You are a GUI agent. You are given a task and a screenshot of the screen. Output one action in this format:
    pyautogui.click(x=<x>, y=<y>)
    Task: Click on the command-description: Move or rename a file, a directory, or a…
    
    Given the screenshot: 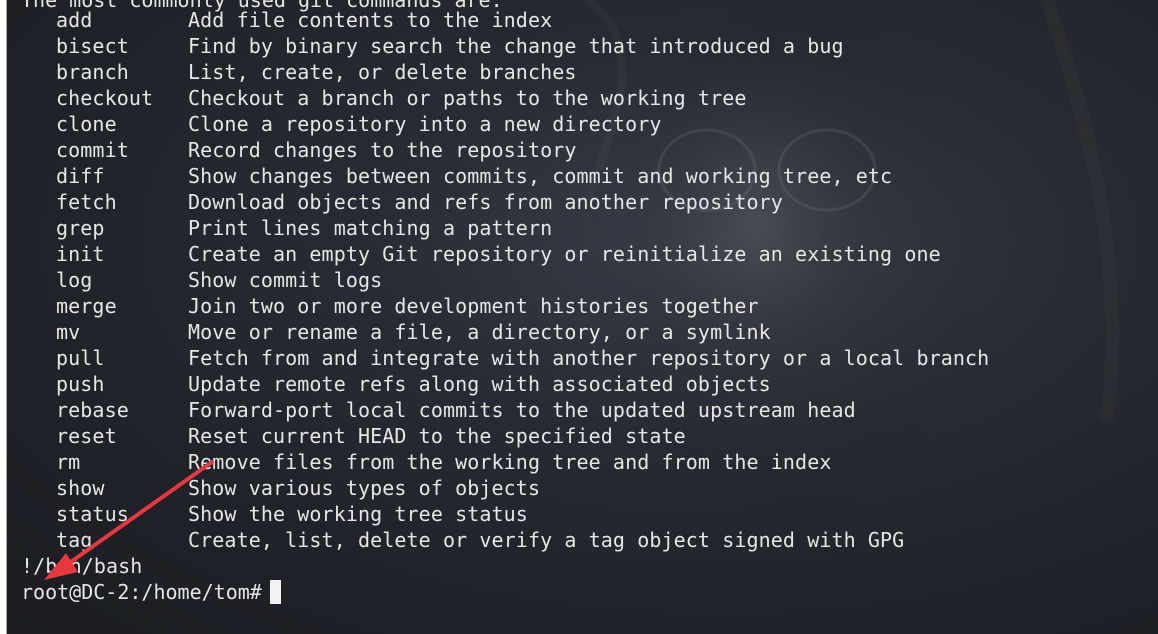 What is the action you would take?
    pyautogui.click(x=479, y=332)
    